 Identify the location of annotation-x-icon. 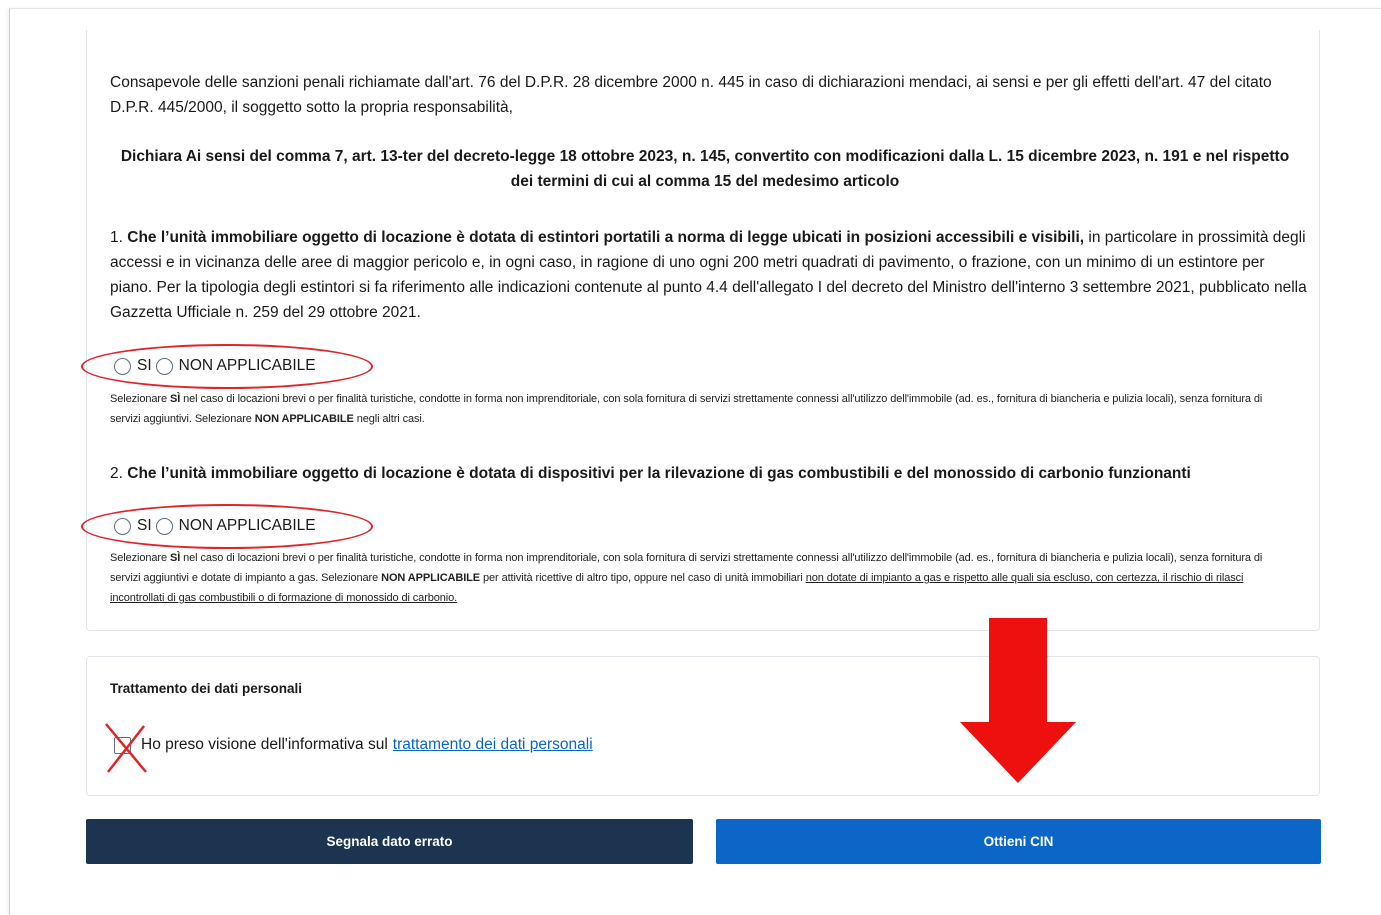
(126, 748).